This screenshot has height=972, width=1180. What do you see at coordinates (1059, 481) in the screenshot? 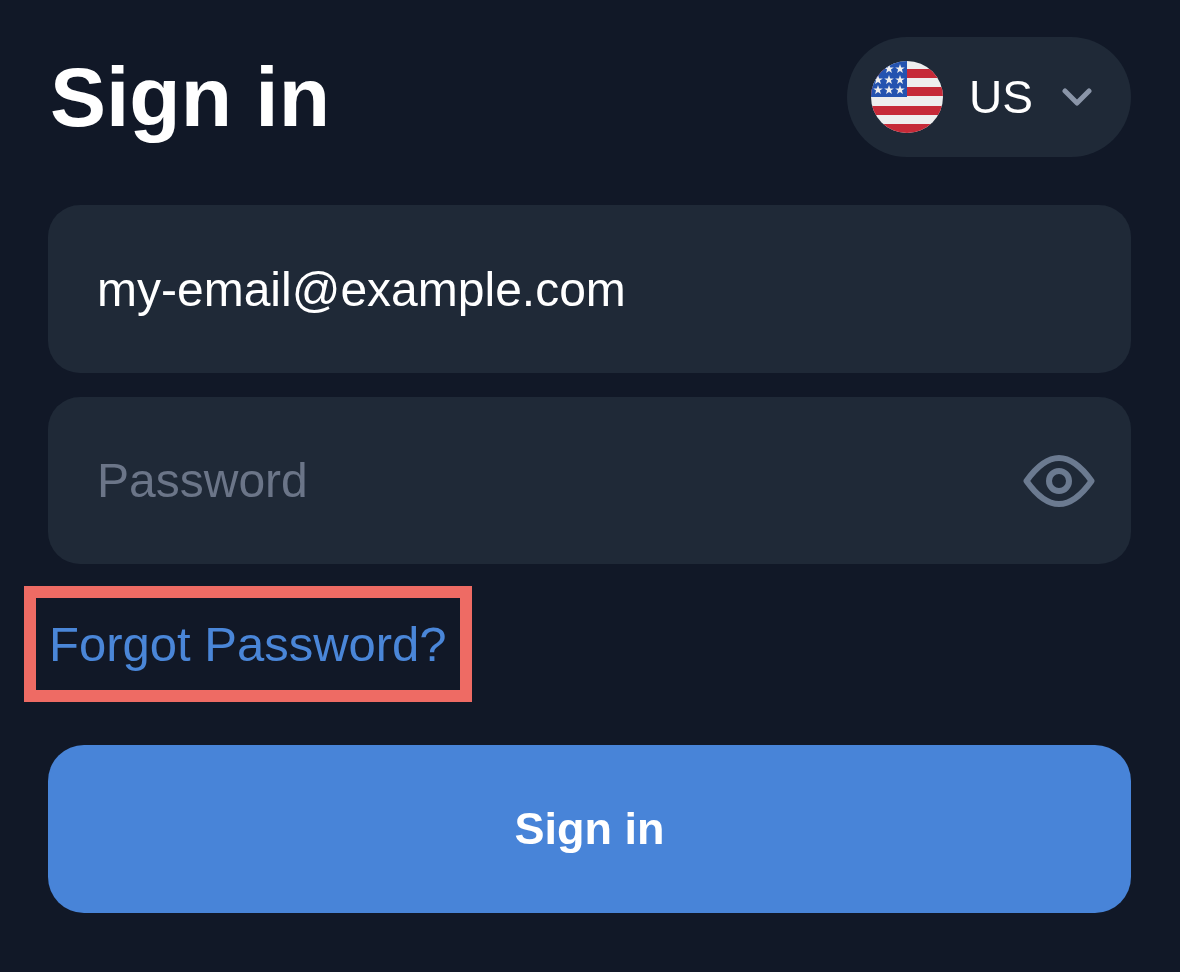
I see `eye-icon` at bounding box center [1059, 481].